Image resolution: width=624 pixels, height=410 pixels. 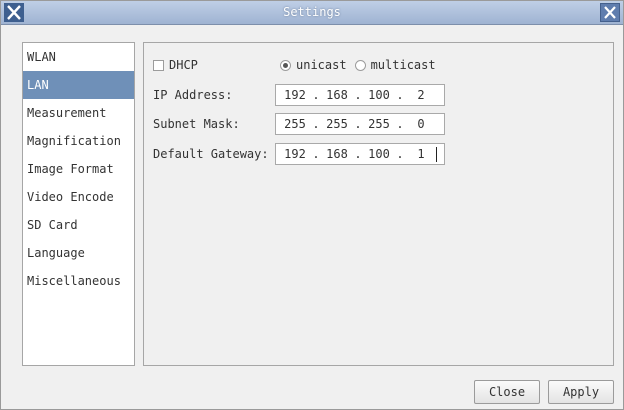 I want to click on cast-mode-group: unicast multicast, so click(x=358, y=65).